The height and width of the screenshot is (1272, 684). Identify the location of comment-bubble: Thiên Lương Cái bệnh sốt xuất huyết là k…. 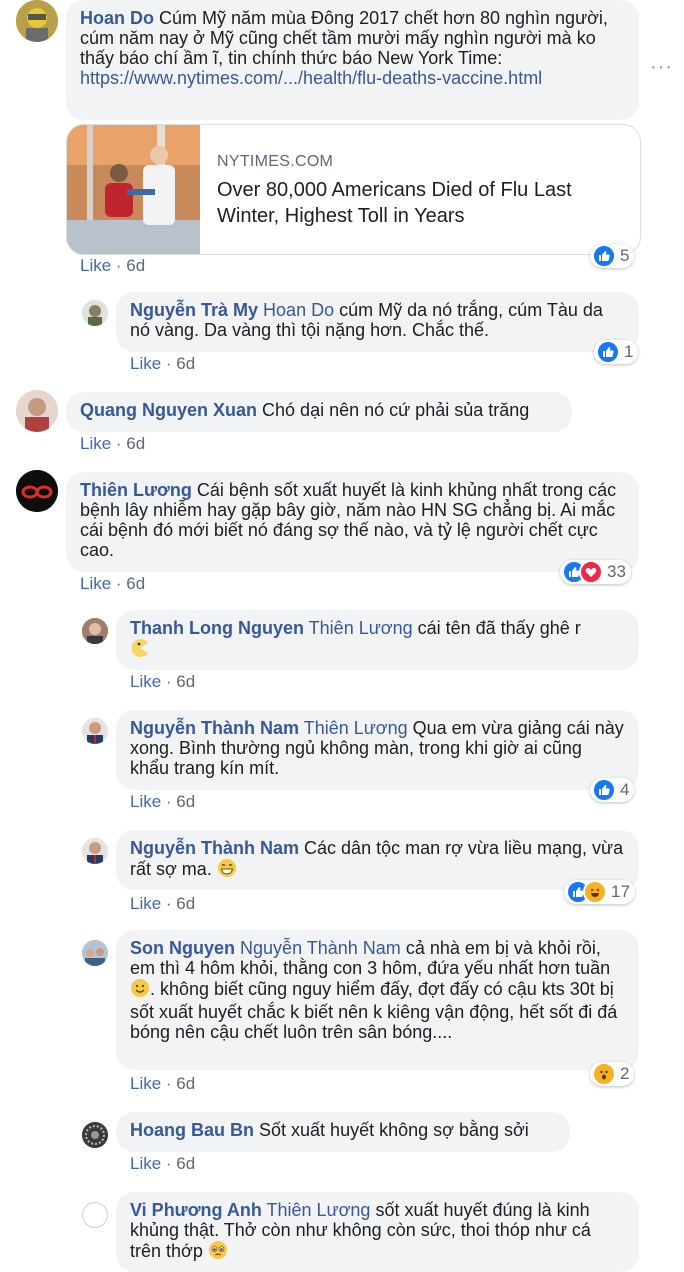
(352, 522).